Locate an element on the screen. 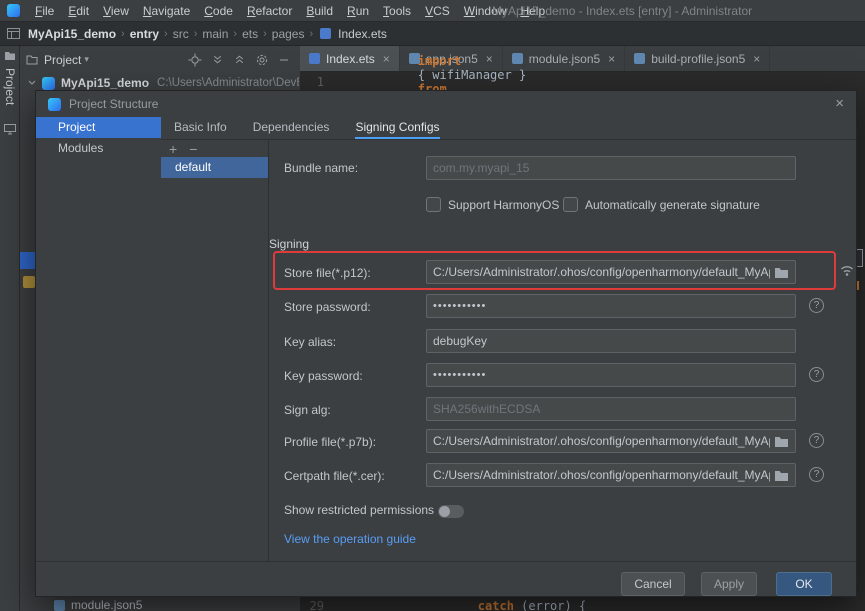 The height and width of the screenshot is (611, 865). signal-verify-icon is located at coordinates (847, 270).